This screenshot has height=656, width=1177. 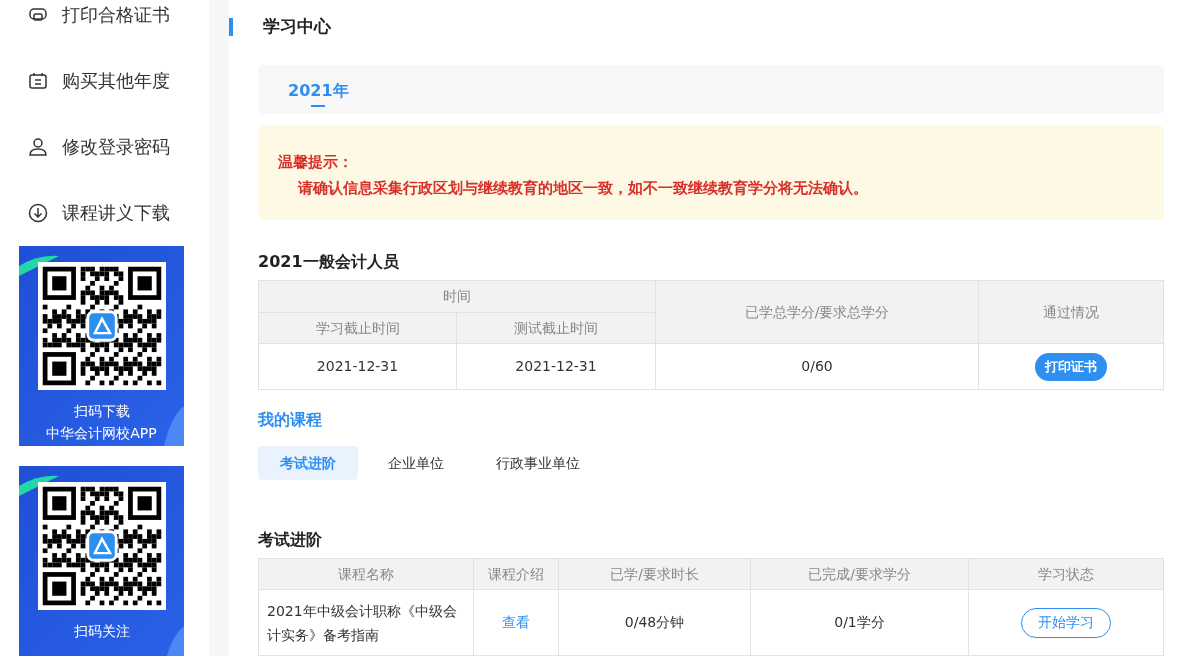 What do you see at coordinates (290, 540) in the screenshot?
I see `section-title: 考试进阶` at bounding box center [290, 540].